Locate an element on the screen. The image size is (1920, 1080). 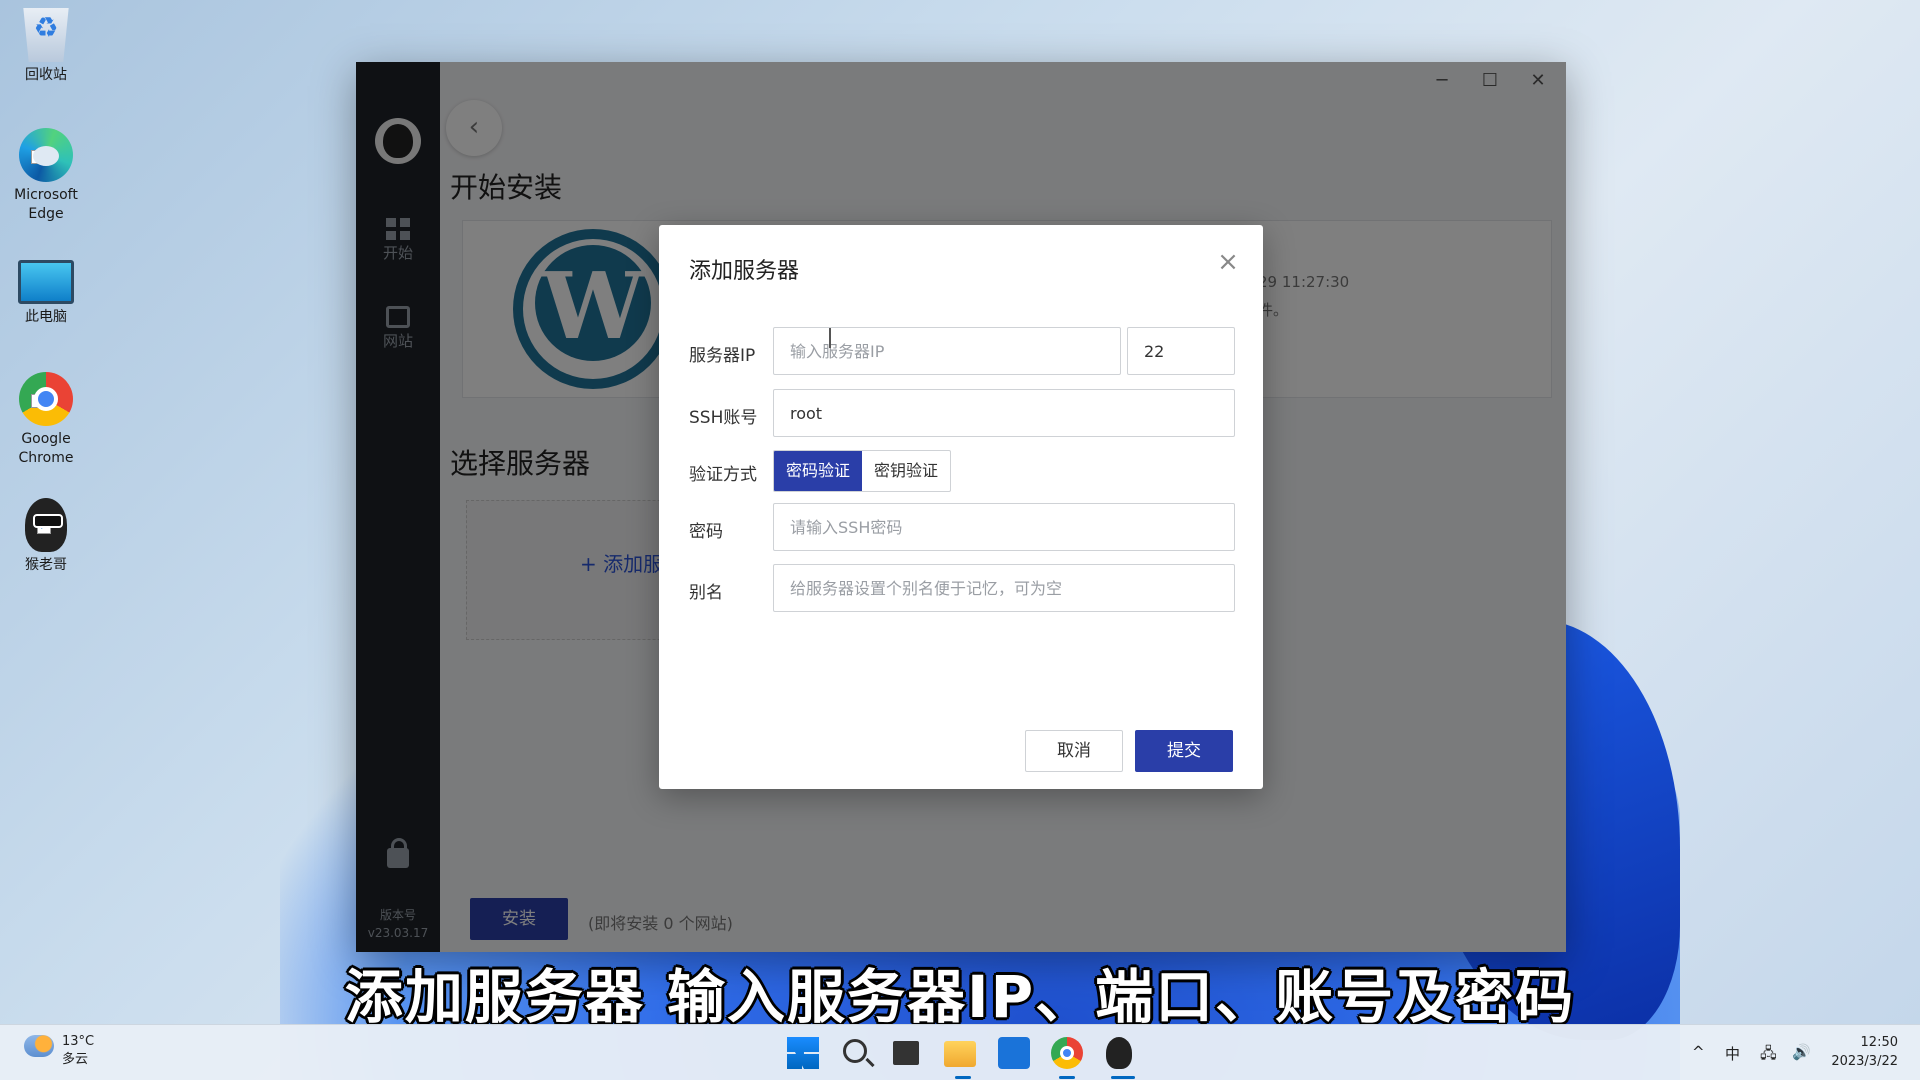
ssh-account-input is located at coordinates (1004, 413).